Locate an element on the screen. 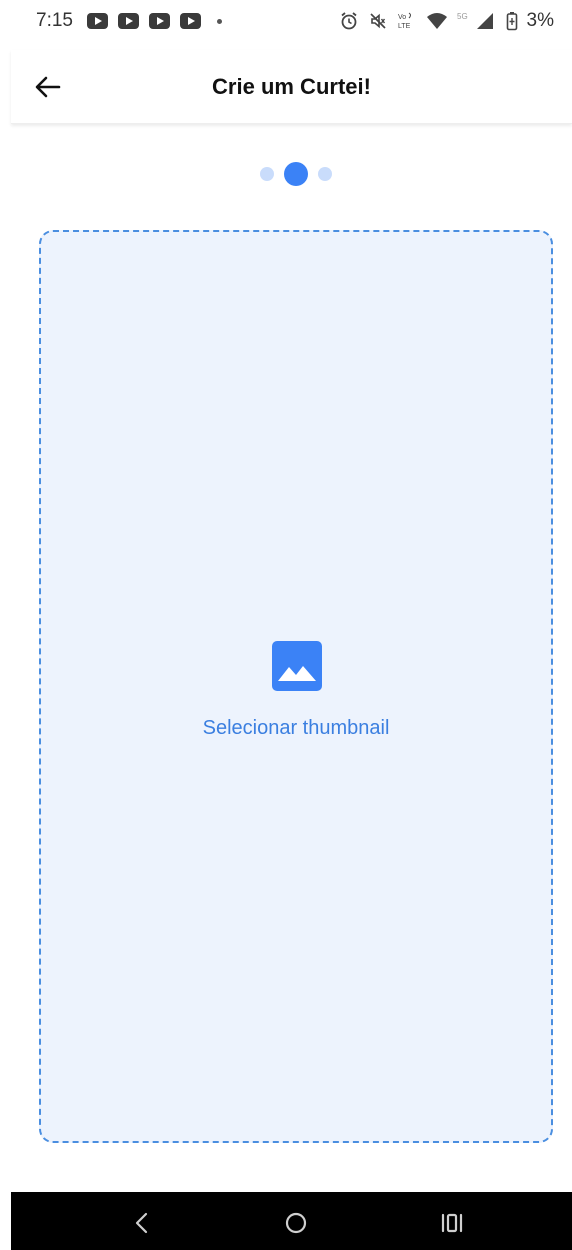 Image resolution: width=572 pixels, height=1250 pixels. nav-home-icon is located at coordinates (296, 1223).